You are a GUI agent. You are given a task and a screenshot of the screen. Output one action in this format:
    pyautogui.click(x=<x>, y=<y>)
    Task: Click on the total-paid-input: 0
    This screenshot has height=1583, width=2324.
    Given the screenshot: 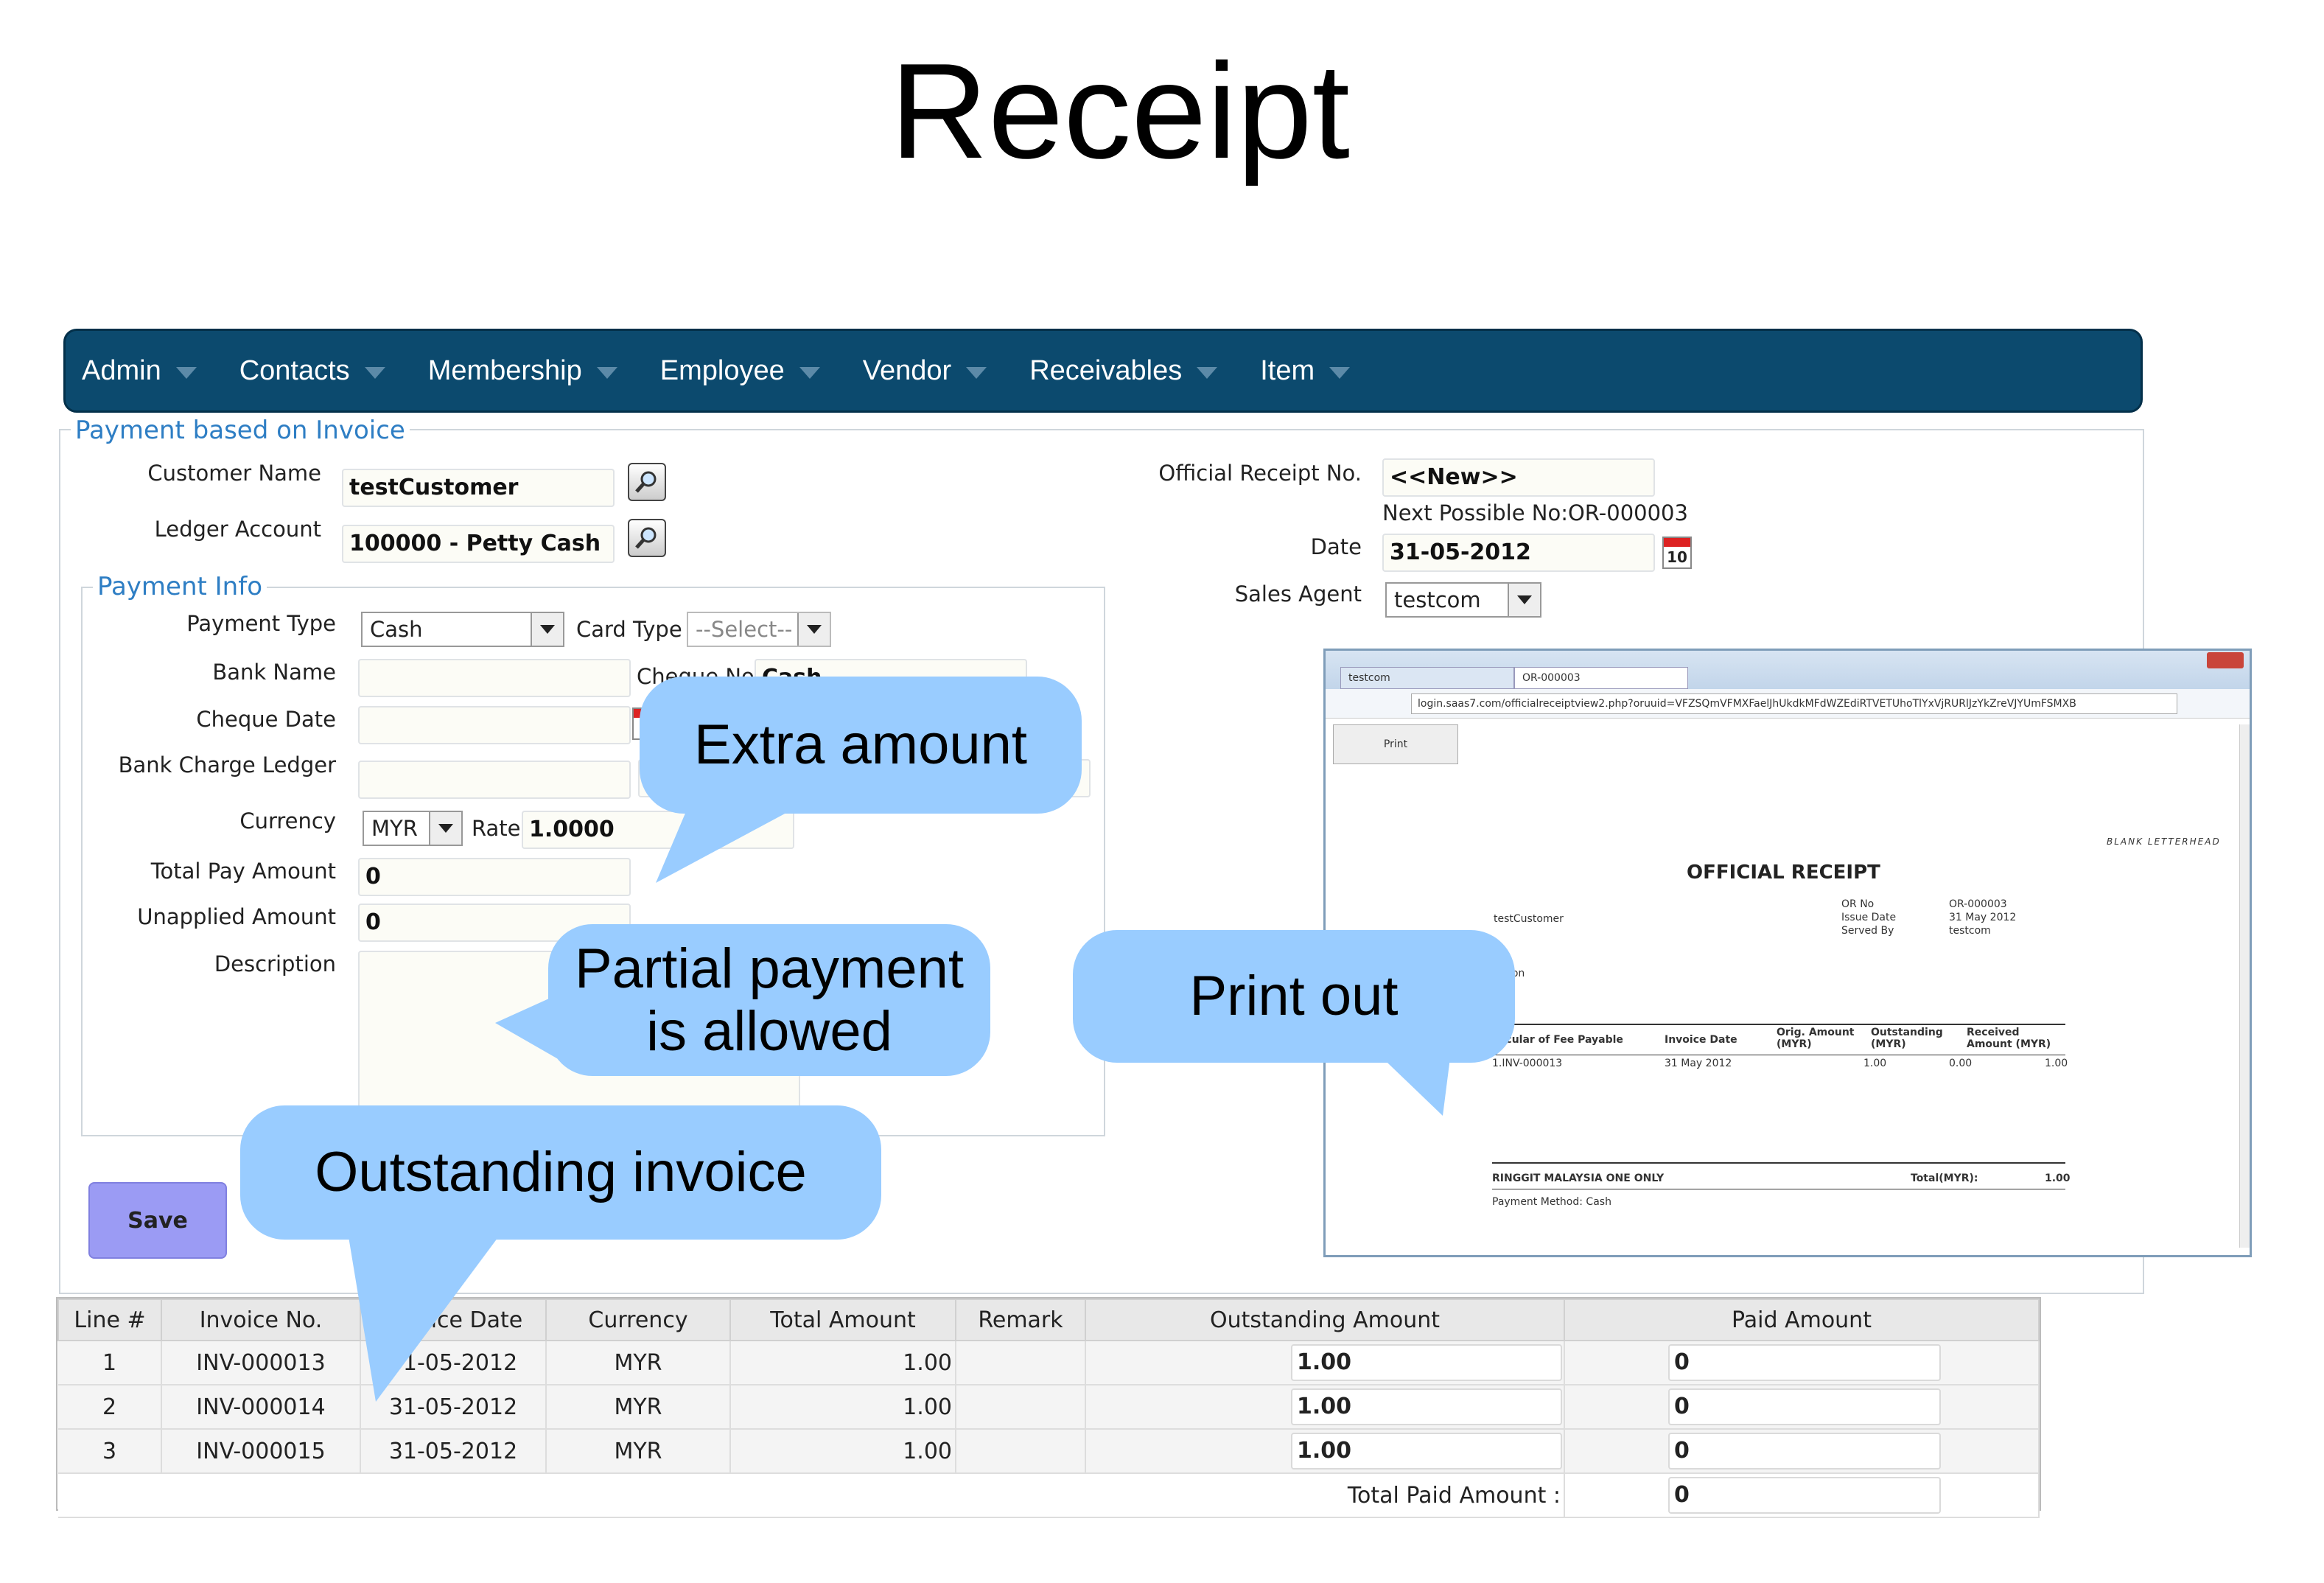 What is the action you would take?
    pyautogui.click(x=1804, y=1495)
    